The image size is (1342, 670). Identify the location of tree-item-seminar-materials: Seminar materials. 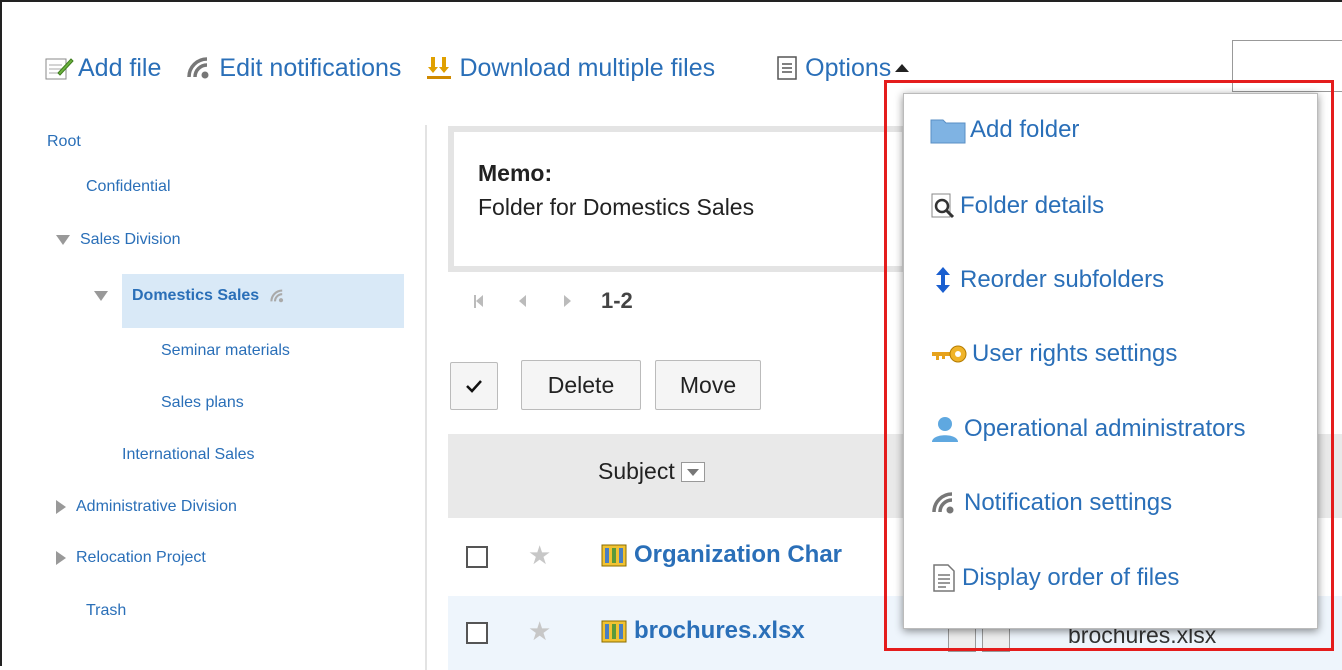
(225, 351).